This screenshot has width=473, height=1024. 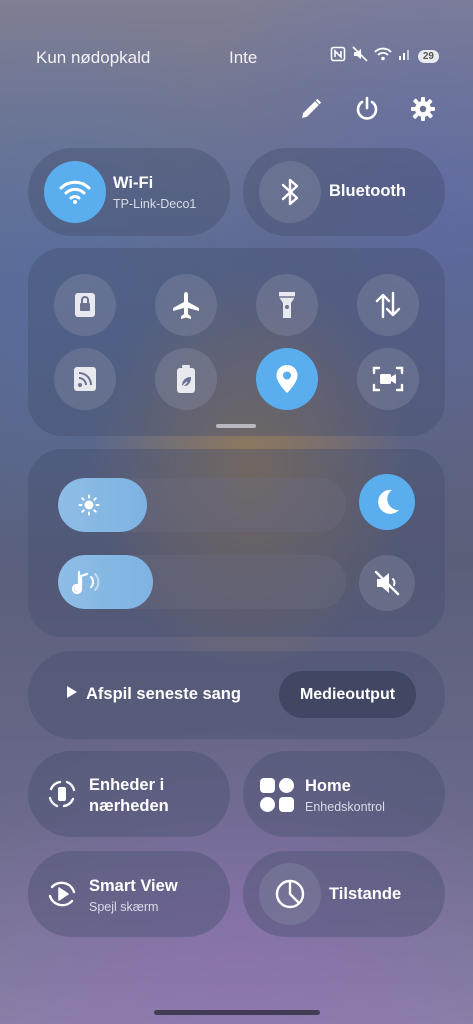 I want to click on network-text: Inte, so click(x=243, y=57).